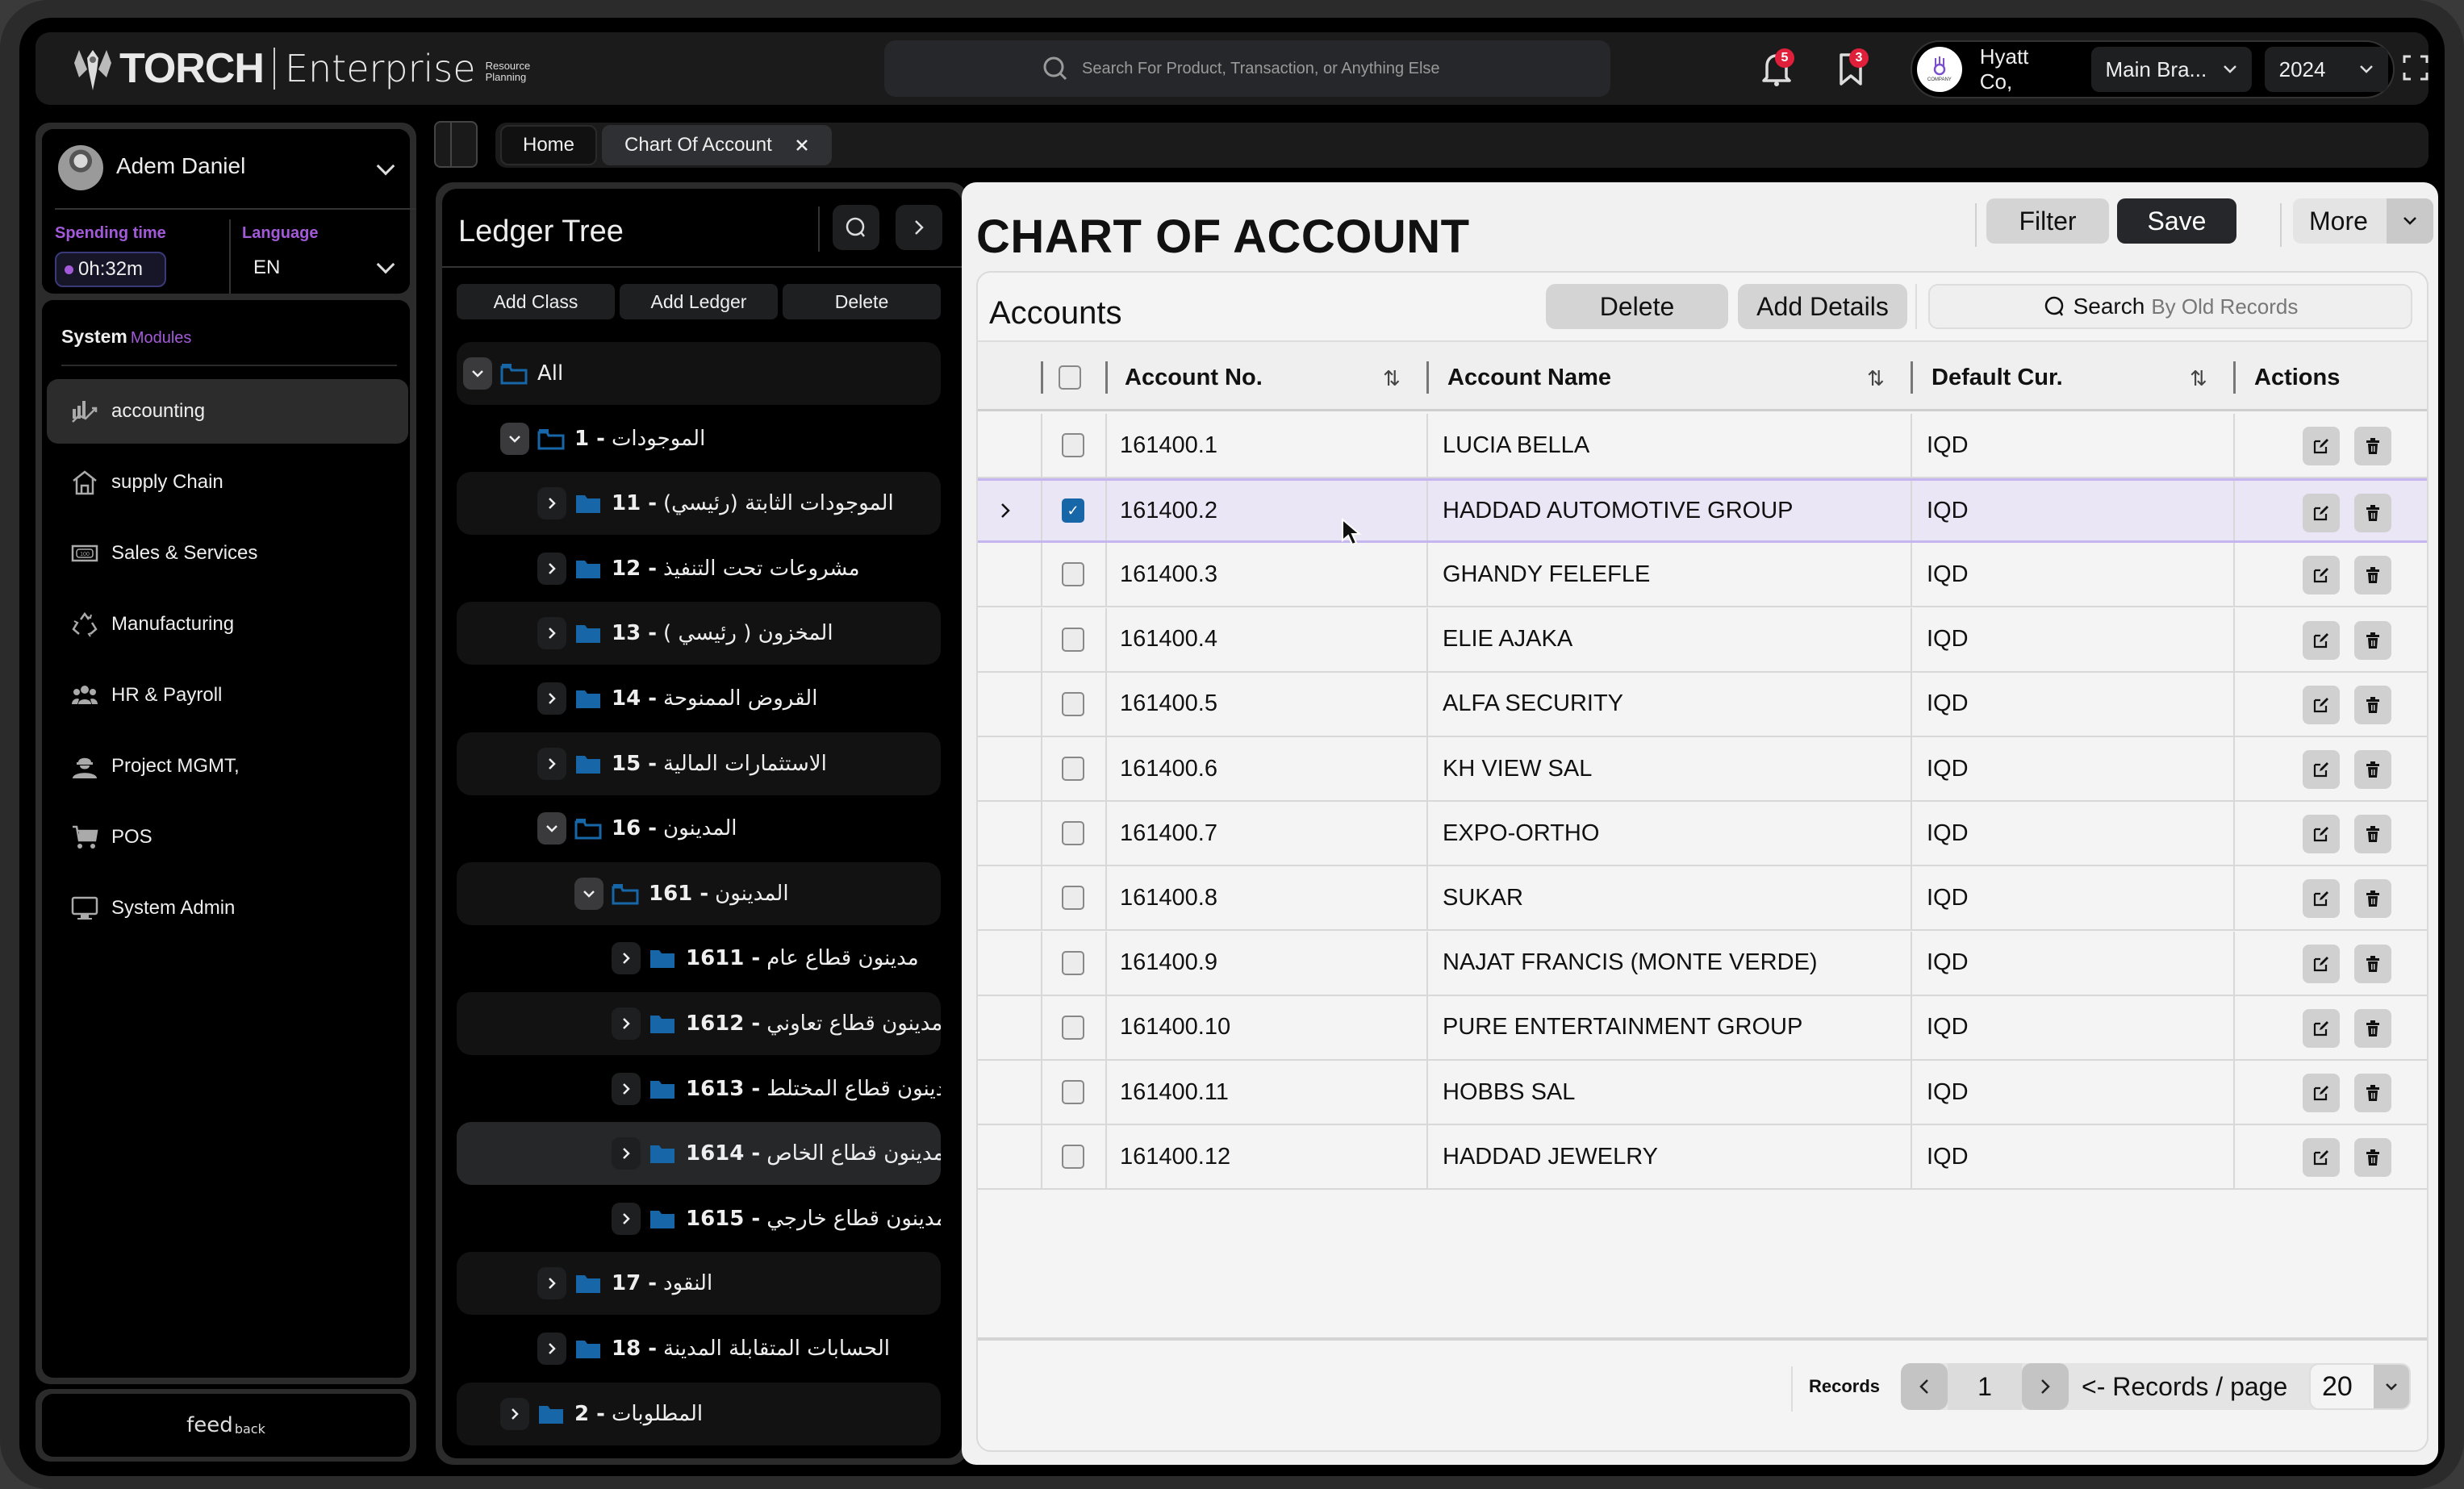 The image size is (2464, 1489). Describe the element at coordinates (699, 301) in the screenshot. I see `add-ledger-button: Add Ledger` at that location.